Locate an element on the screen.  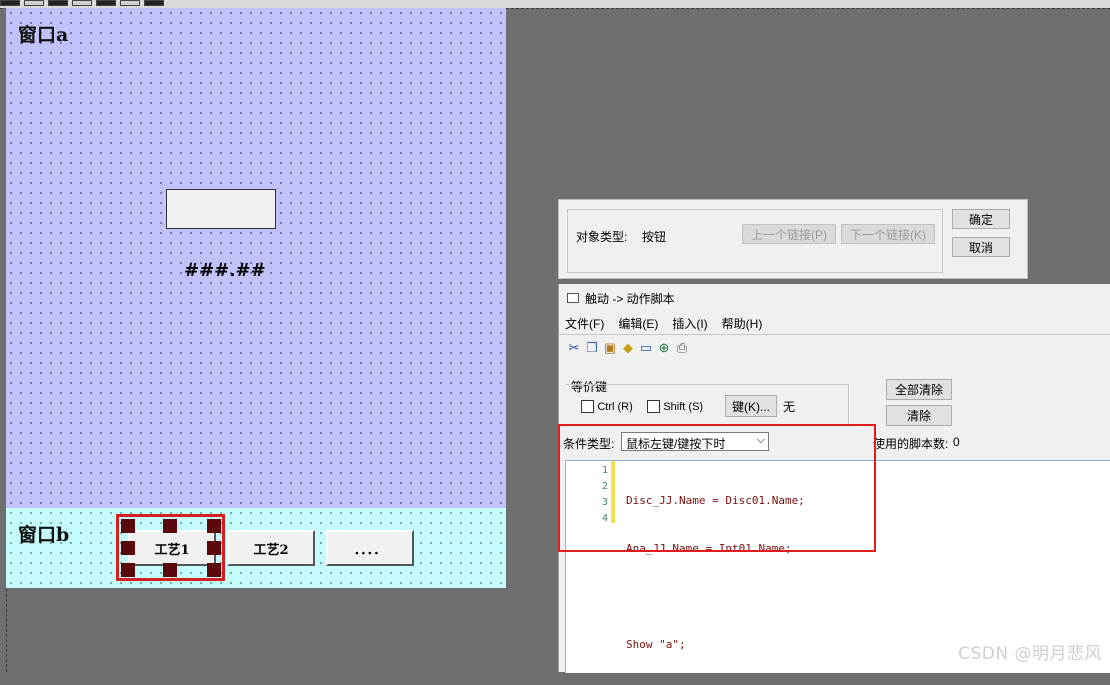
top-toolbar-icons is located at coordinates (84, 4).